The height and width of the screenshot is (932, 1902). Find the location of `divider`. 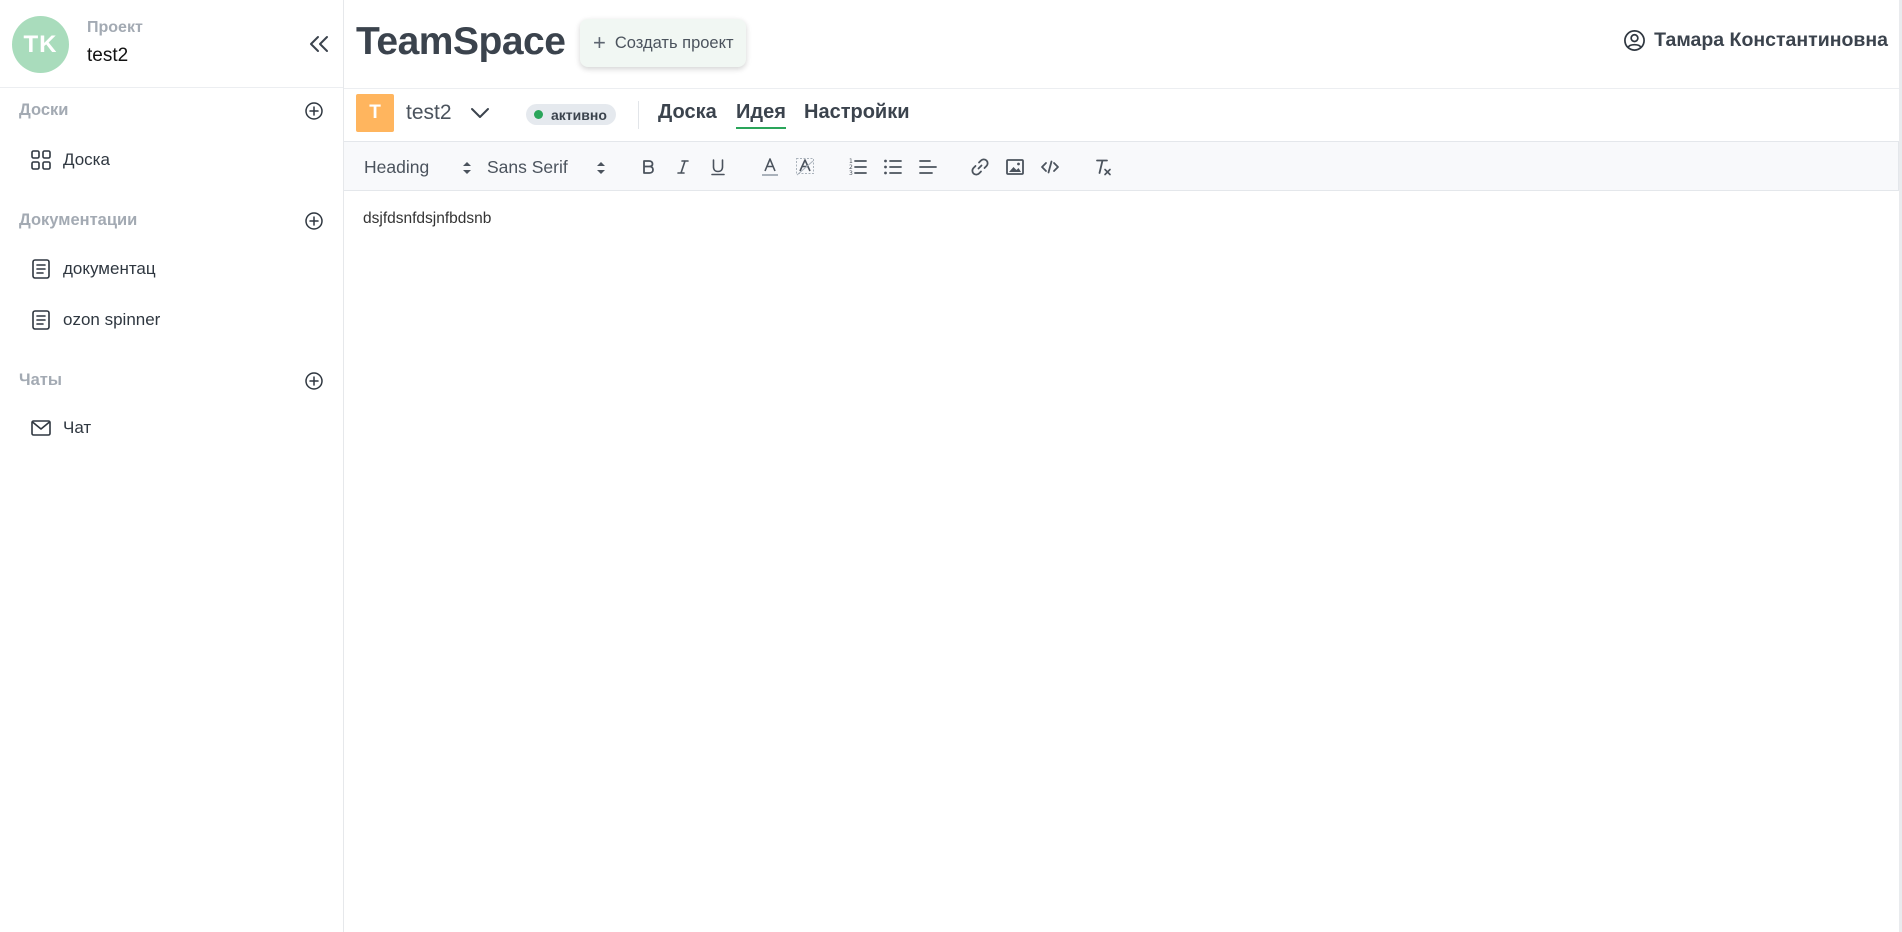

divider is located at coordinates (638, 115).